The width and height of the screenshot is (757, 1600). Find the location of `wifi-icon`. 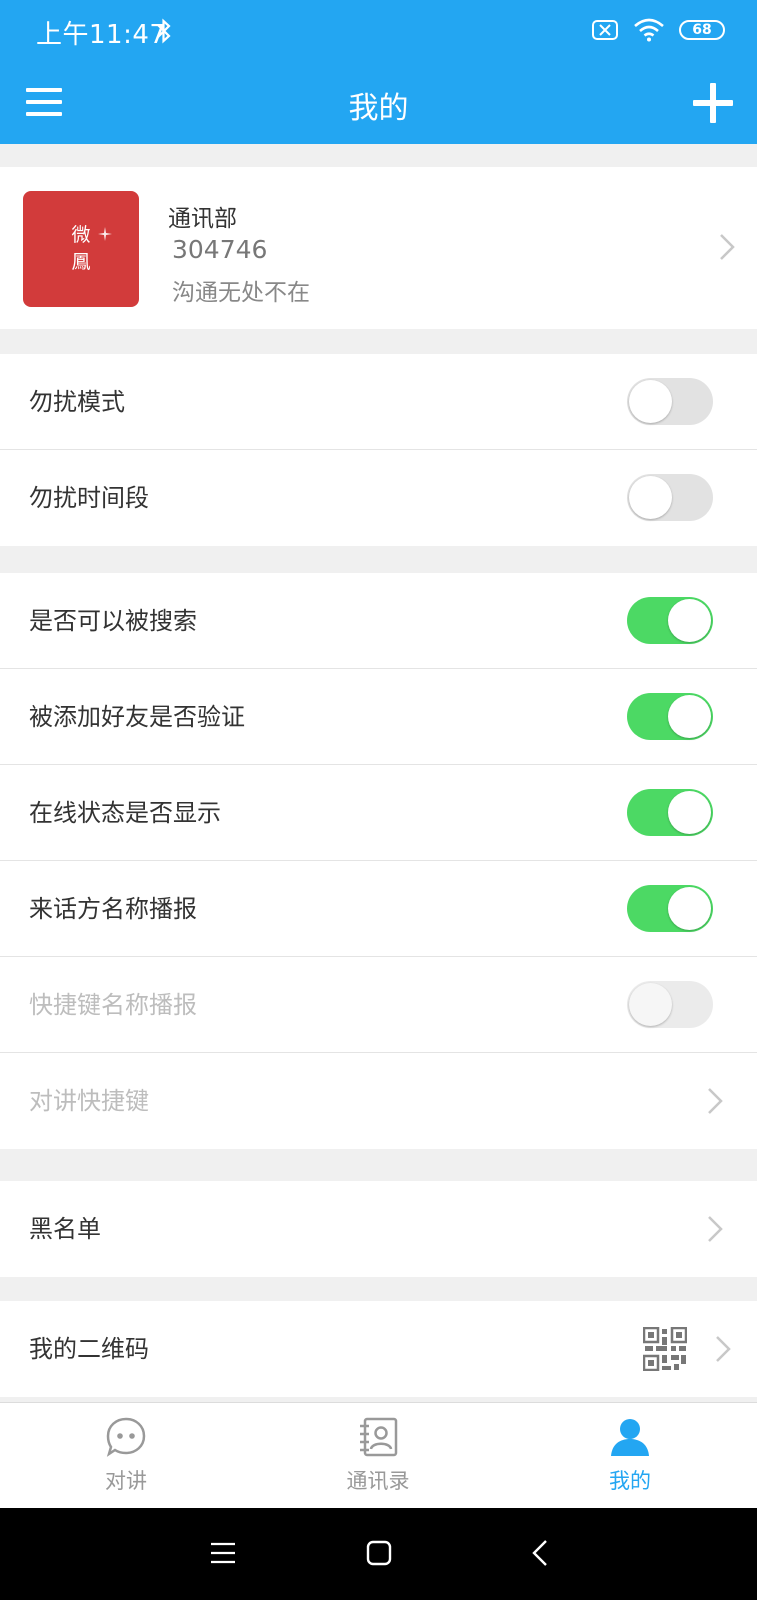

wifi-icon is located at coordinates (649, 30).